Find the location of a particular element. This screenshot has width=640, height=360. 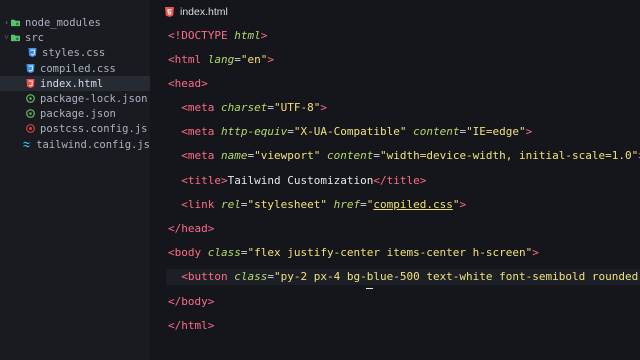

tree-item-styles-css: styles.css is located at coordinates (75, 52).